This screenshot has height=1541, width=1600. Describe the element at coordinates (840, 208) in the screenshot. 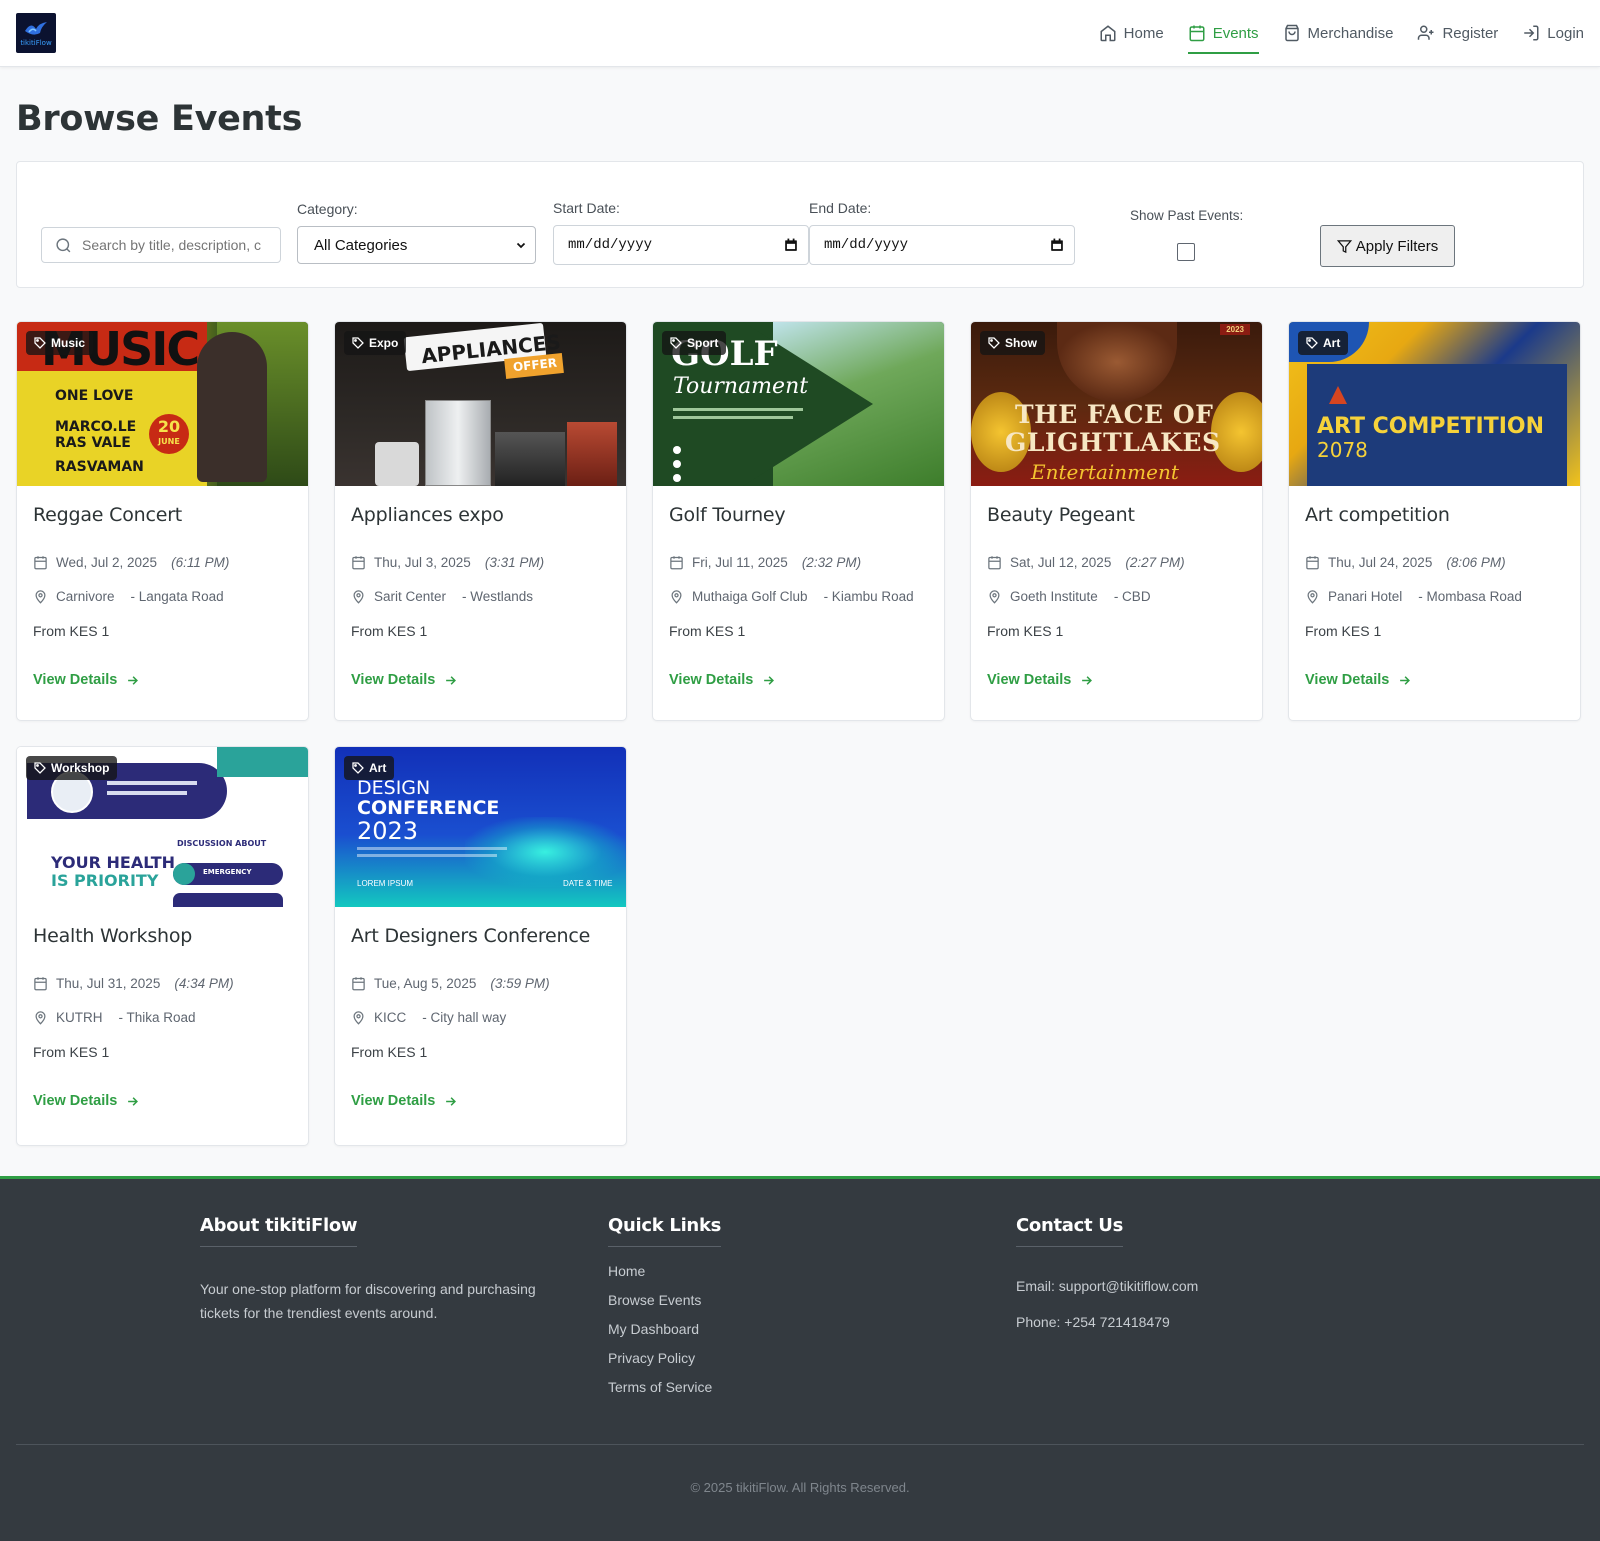

I see `end-date-label: End Date:` at that location.